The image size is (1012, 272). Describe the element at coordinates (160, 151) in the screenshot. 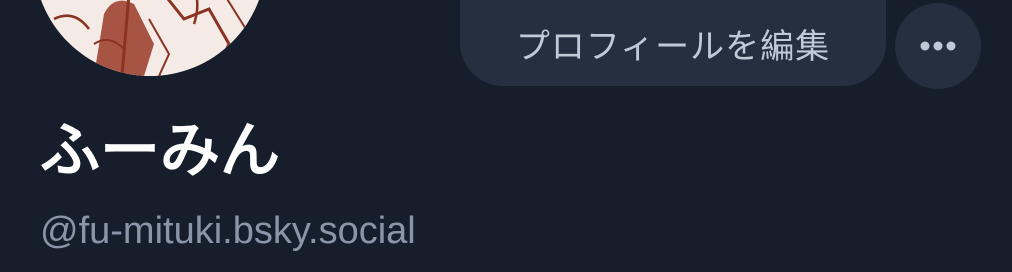

I see `display-name: ふーみん` at that location.